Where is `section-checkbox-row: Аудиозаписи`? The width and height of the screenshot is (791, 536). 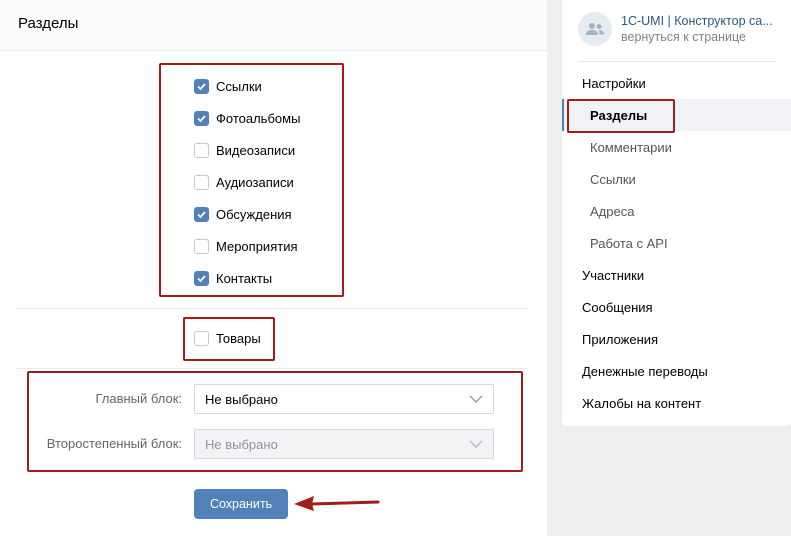 section-checkbox-row: Аудиозаписи is located at coordinates (247, 182).